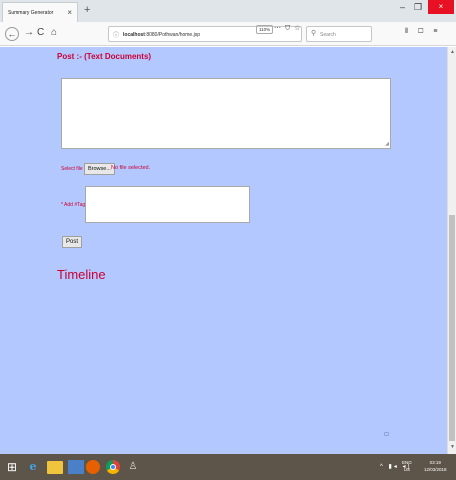  I want to click on taskbar-misc-icon: ♙, so click(133, 467).